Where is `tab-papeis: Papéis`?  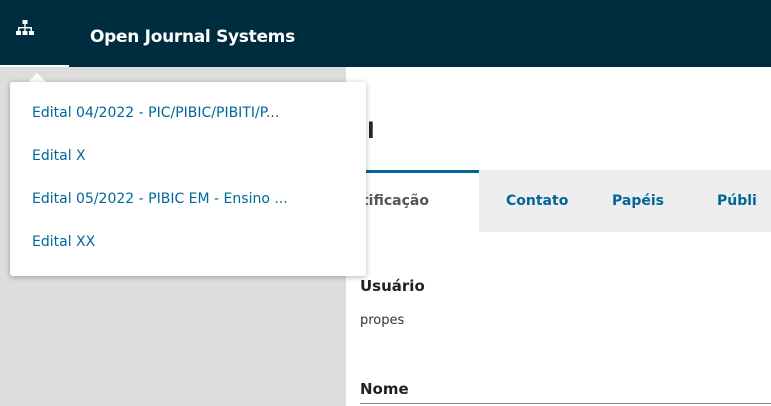
tab-papeis: Papéis is located at coordinates (638, 201).